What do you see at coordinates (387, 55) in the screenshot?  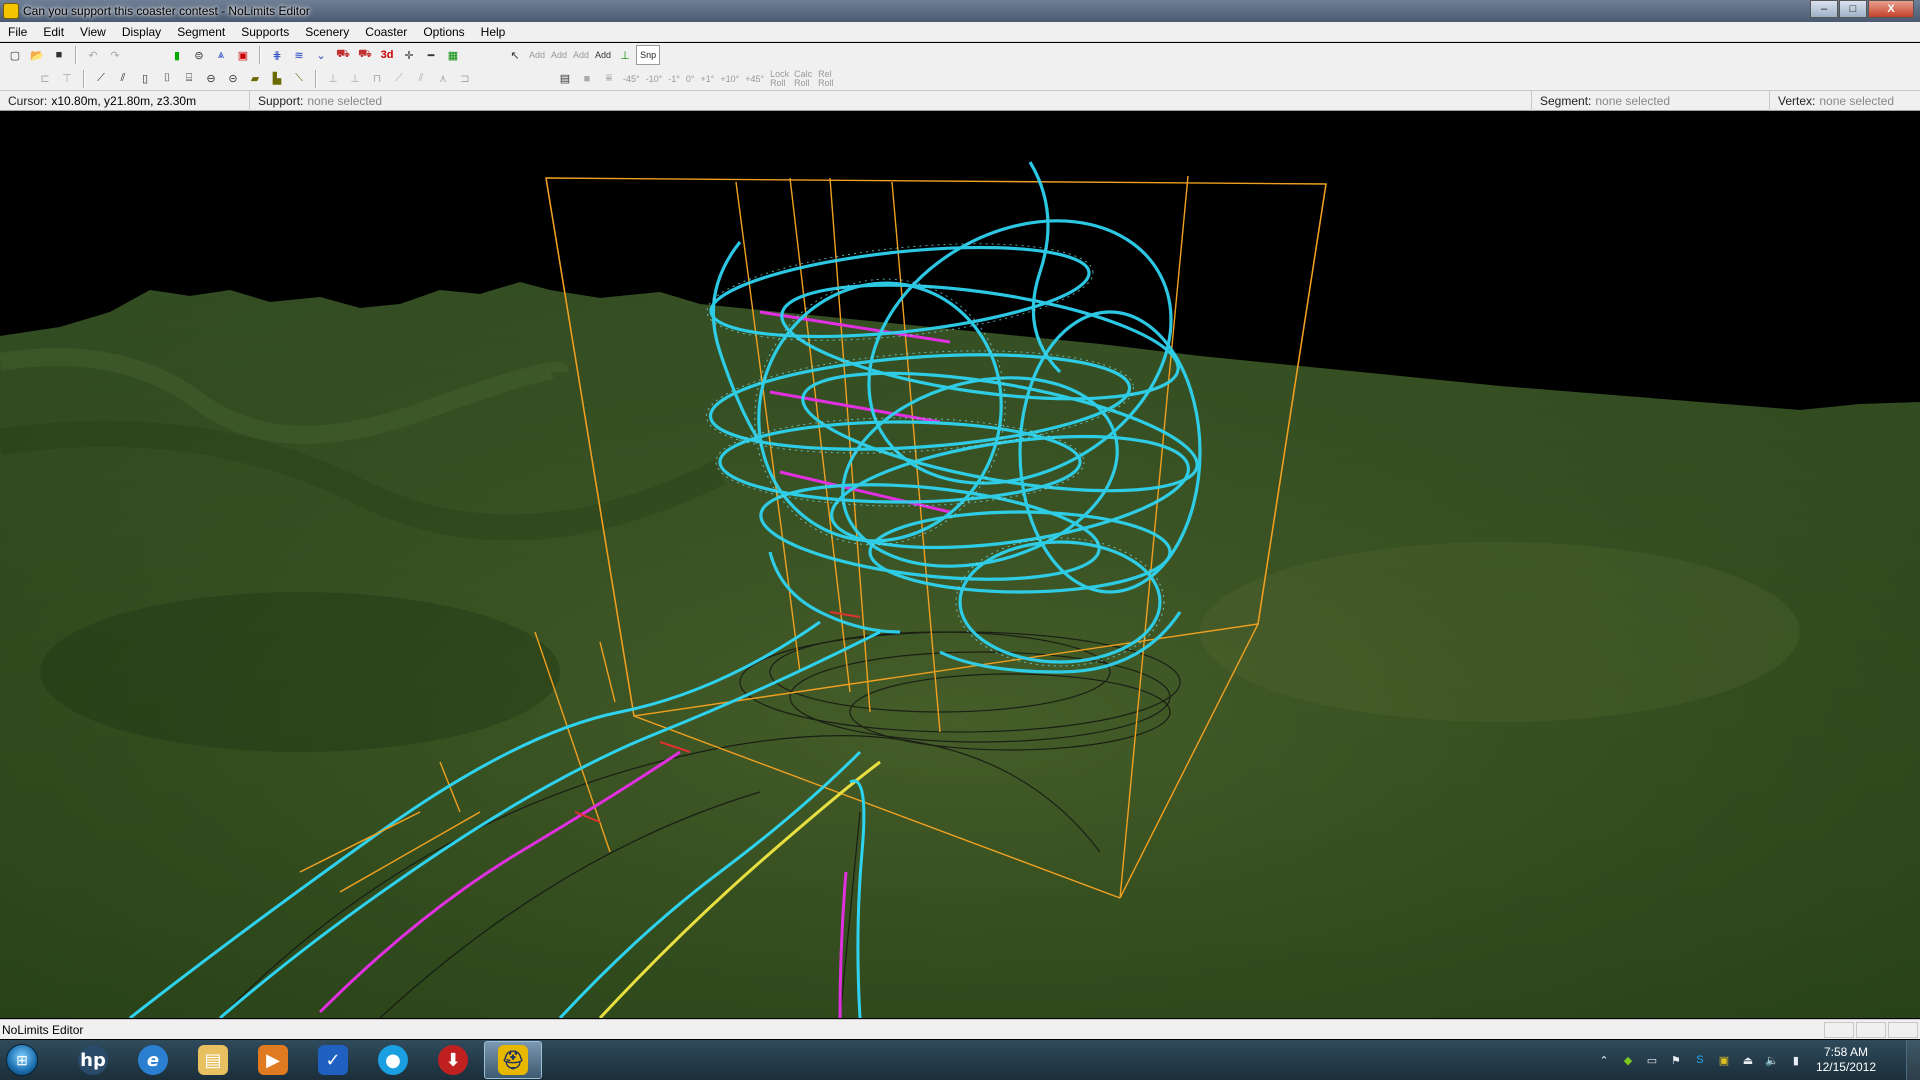 I see `3d-view-button: 3d` at bounding box center [387, 55].